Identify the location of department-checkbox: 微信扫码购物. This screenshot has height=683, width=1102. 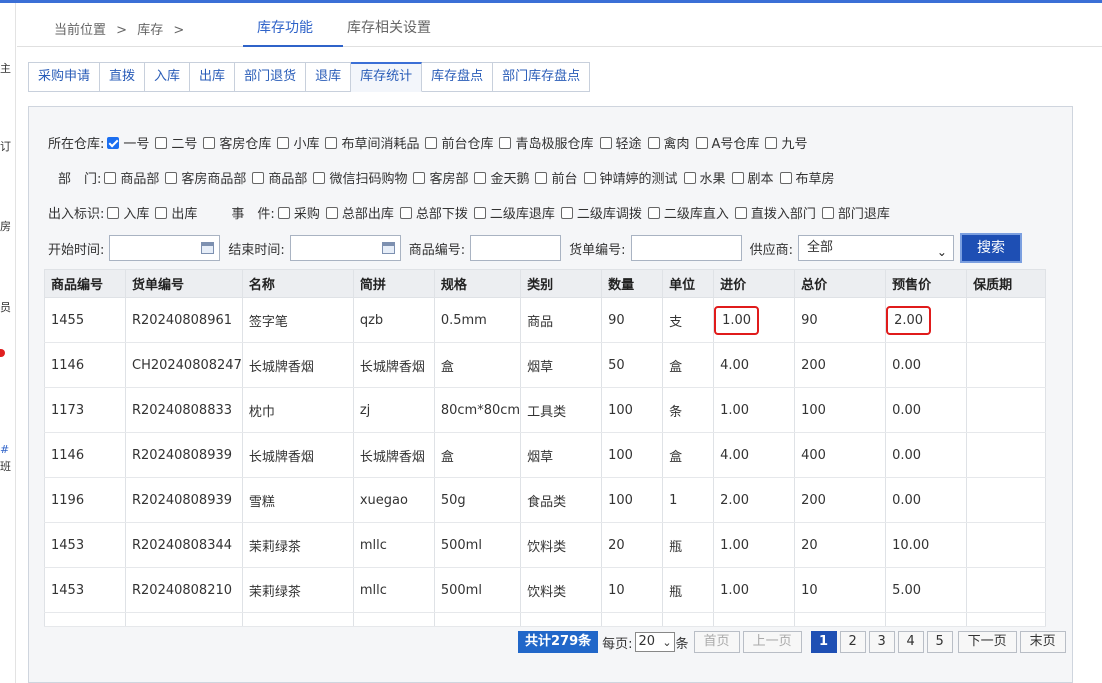
(360, 177).